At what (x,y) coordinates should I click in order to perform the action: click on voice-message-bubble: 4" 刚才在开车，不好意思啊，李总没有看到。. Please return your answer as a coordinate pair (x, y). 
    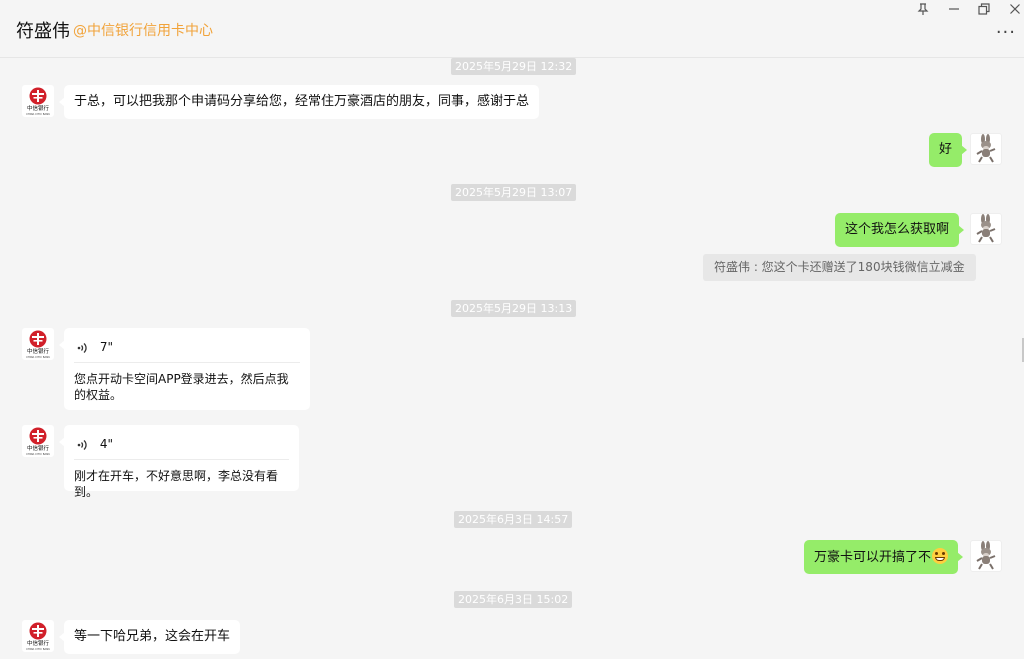
    Looking at the image, I should click on (179, 462).